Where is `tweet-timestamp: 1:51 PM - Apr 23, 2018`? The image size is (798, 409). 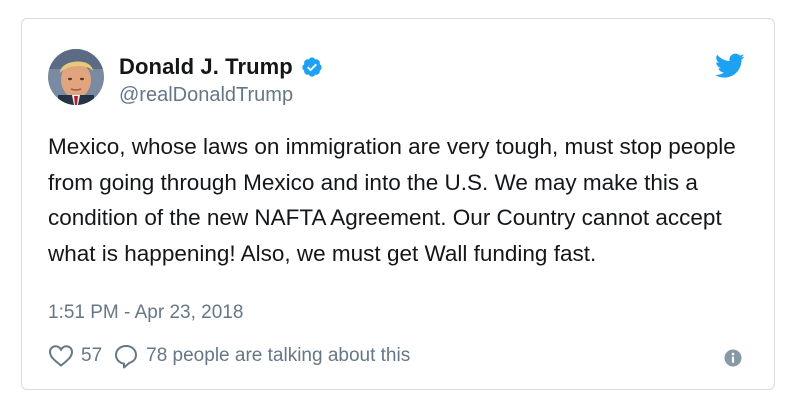
tweet-timestamp: 1:51 PM - Apr 23, 2018 is located at coordinates (145, 313).